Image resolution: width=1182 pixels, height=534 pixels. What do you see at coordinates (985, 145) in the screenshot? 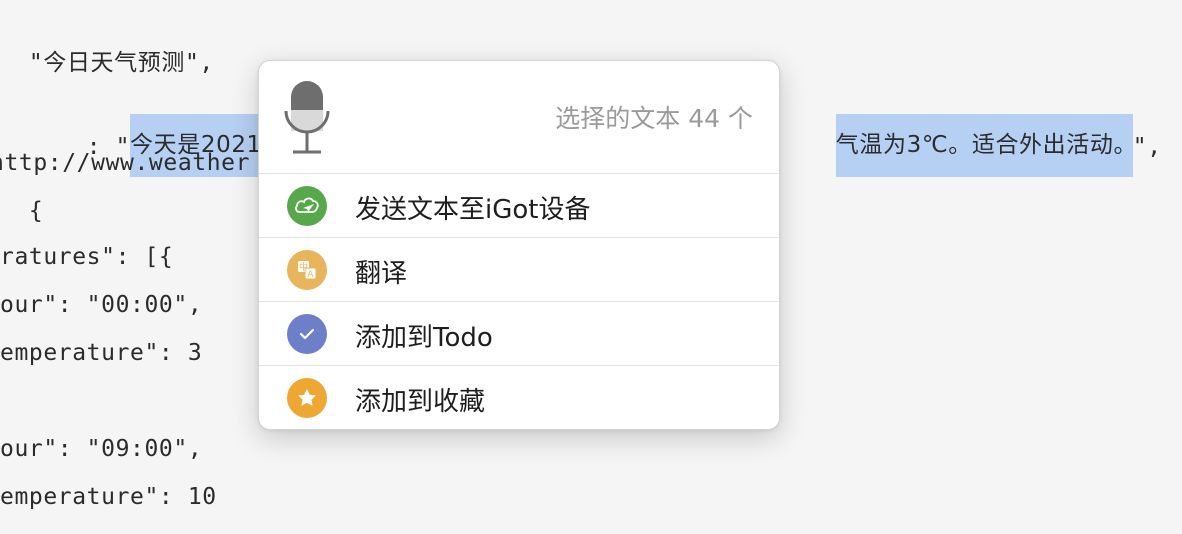
I see `selected-text: 气温为3℃。适合外出活动。` at bounding box center [985, 145].